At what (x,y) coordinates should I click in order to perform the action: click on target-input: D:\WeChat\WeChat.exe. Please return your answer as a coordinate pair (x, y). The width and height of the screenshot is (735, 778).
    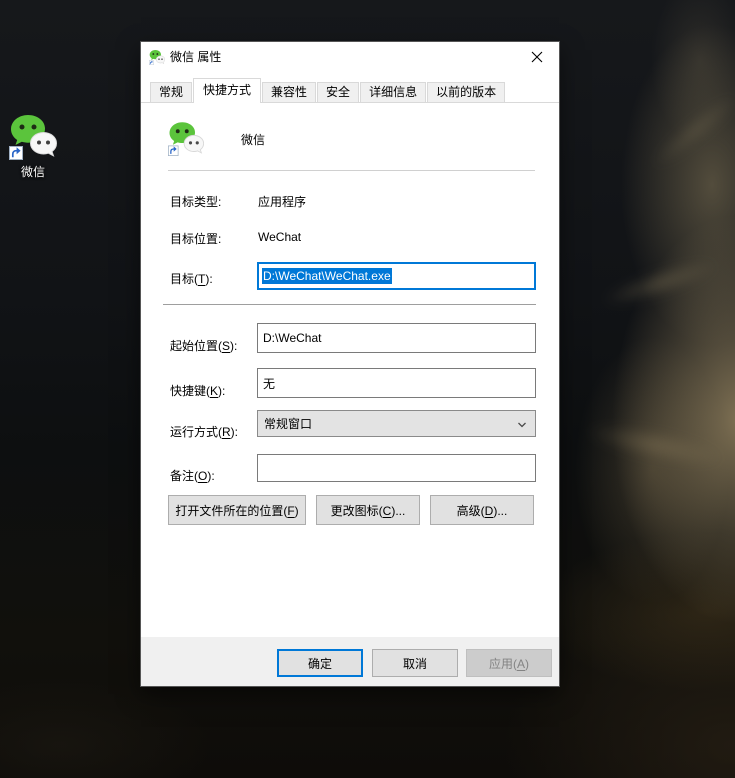
    Looking at the image, I should click on (396, 276).